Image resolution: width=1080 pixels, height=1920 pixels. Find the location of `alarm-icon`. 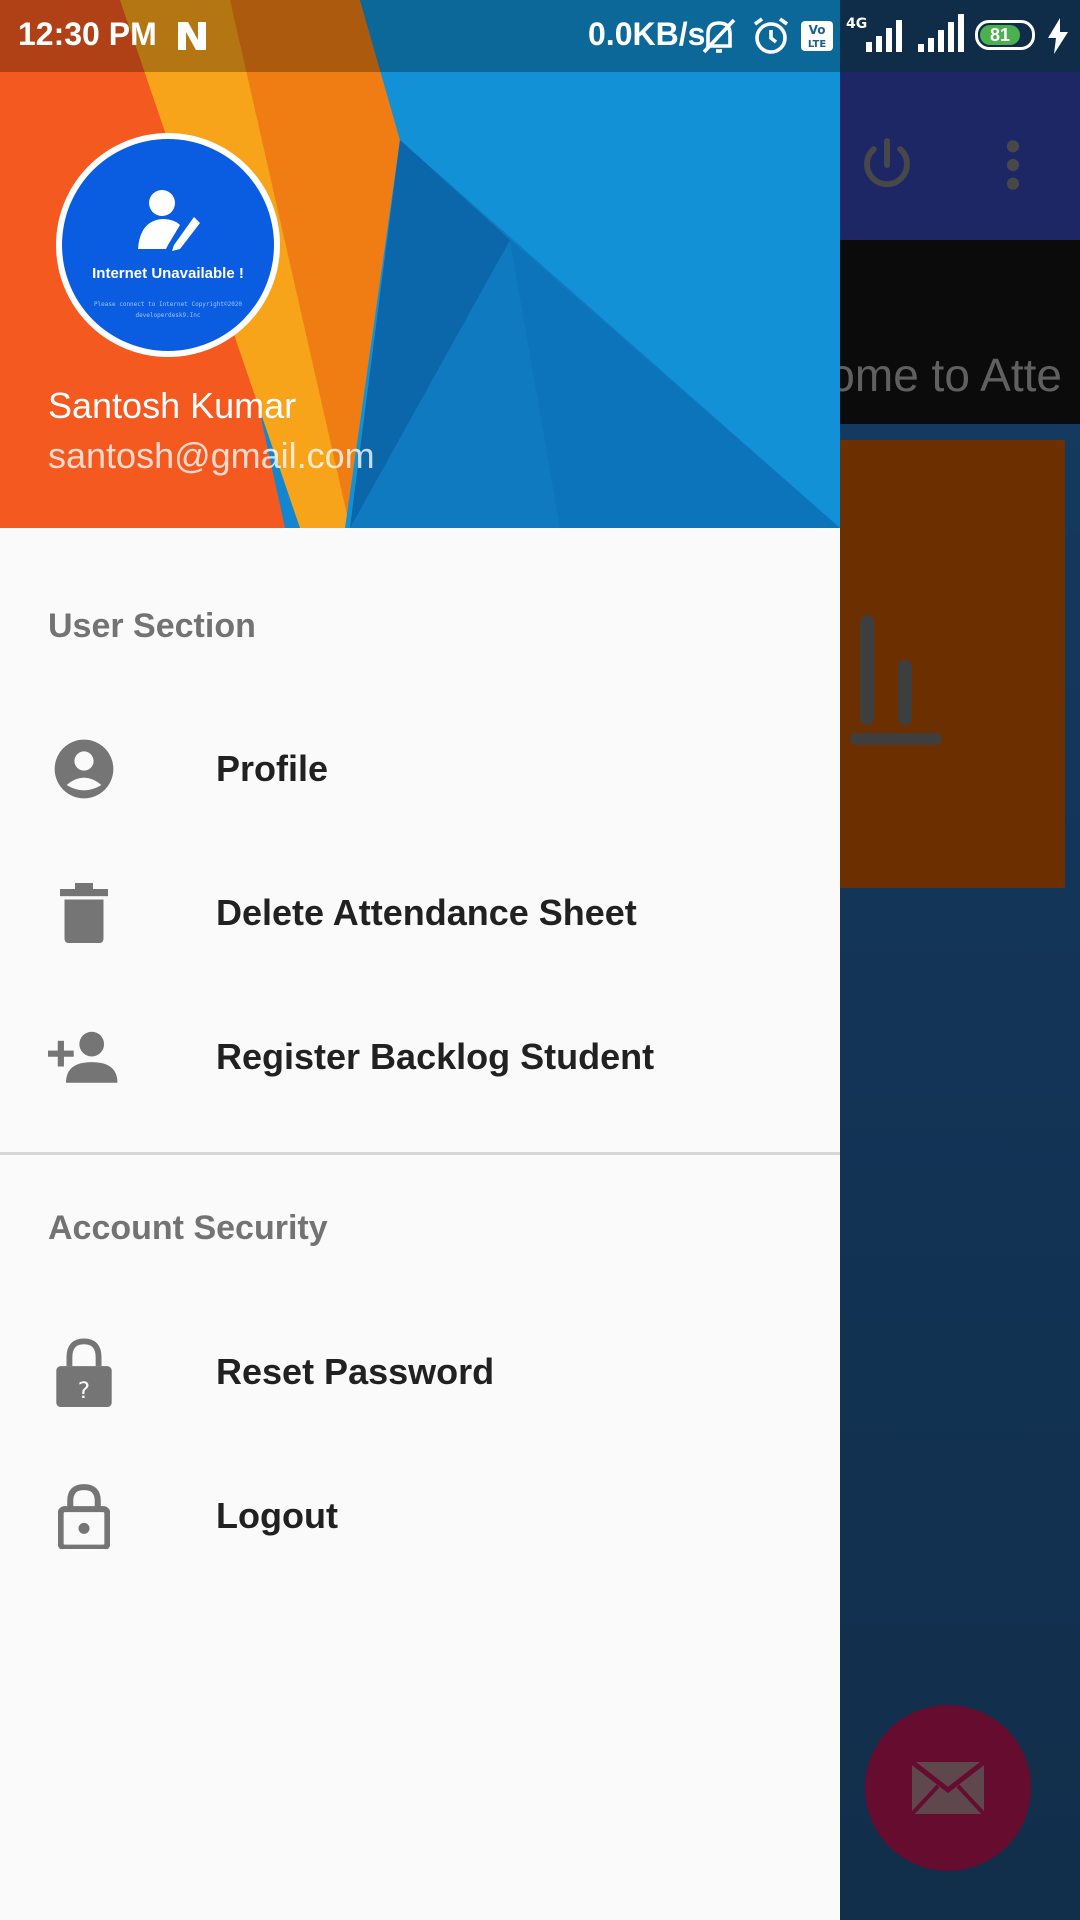

alarm-icon is located at coordinates (771, 35).